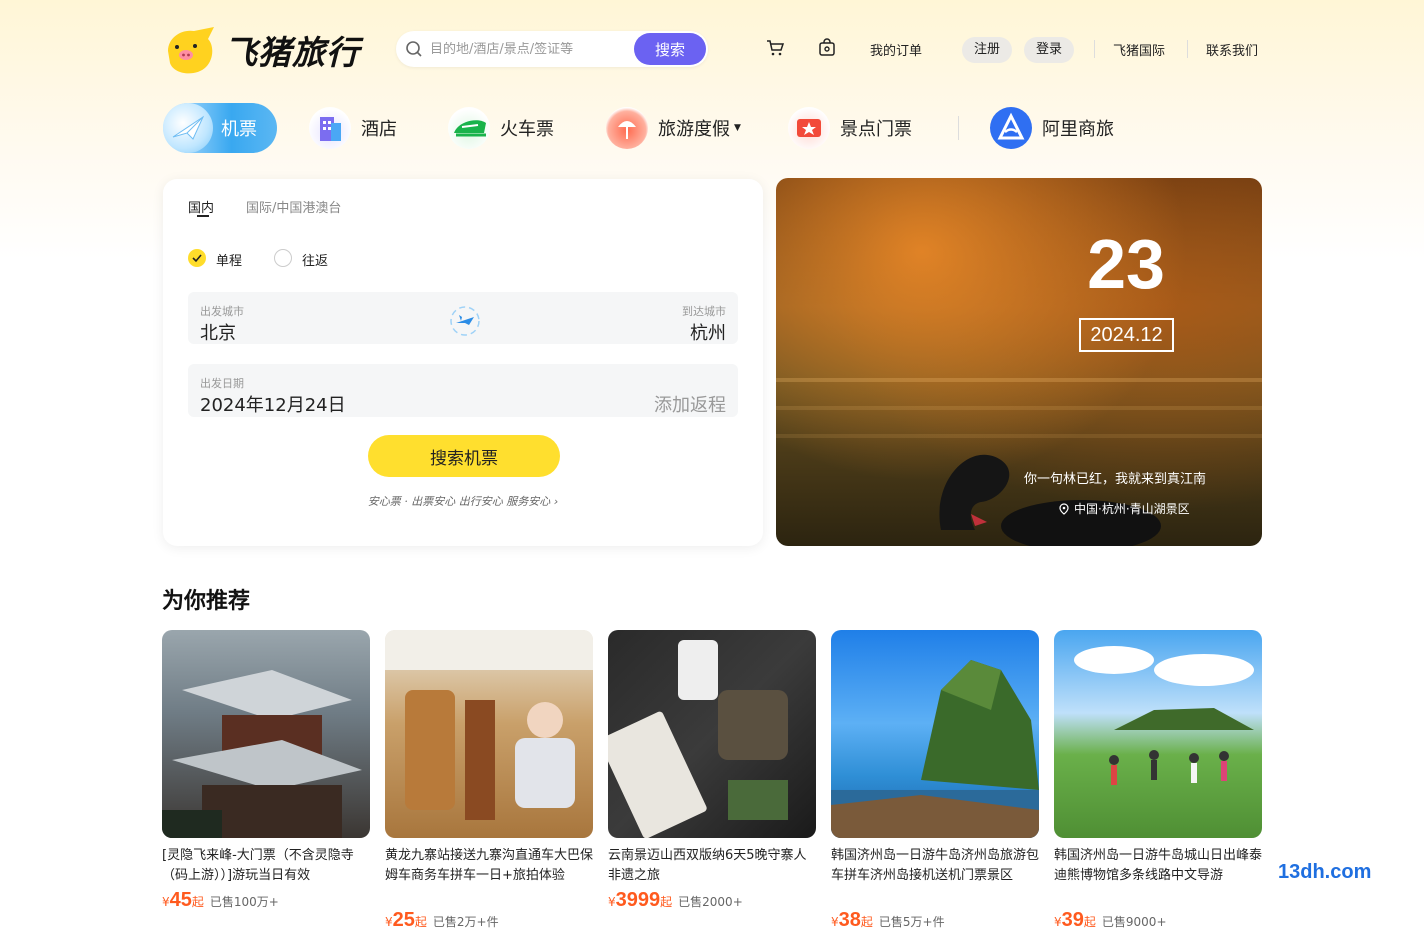  Describe the element at coordinates (911, 922) in the screenshot. I see `sold-count: 已售5万+件` at that location.